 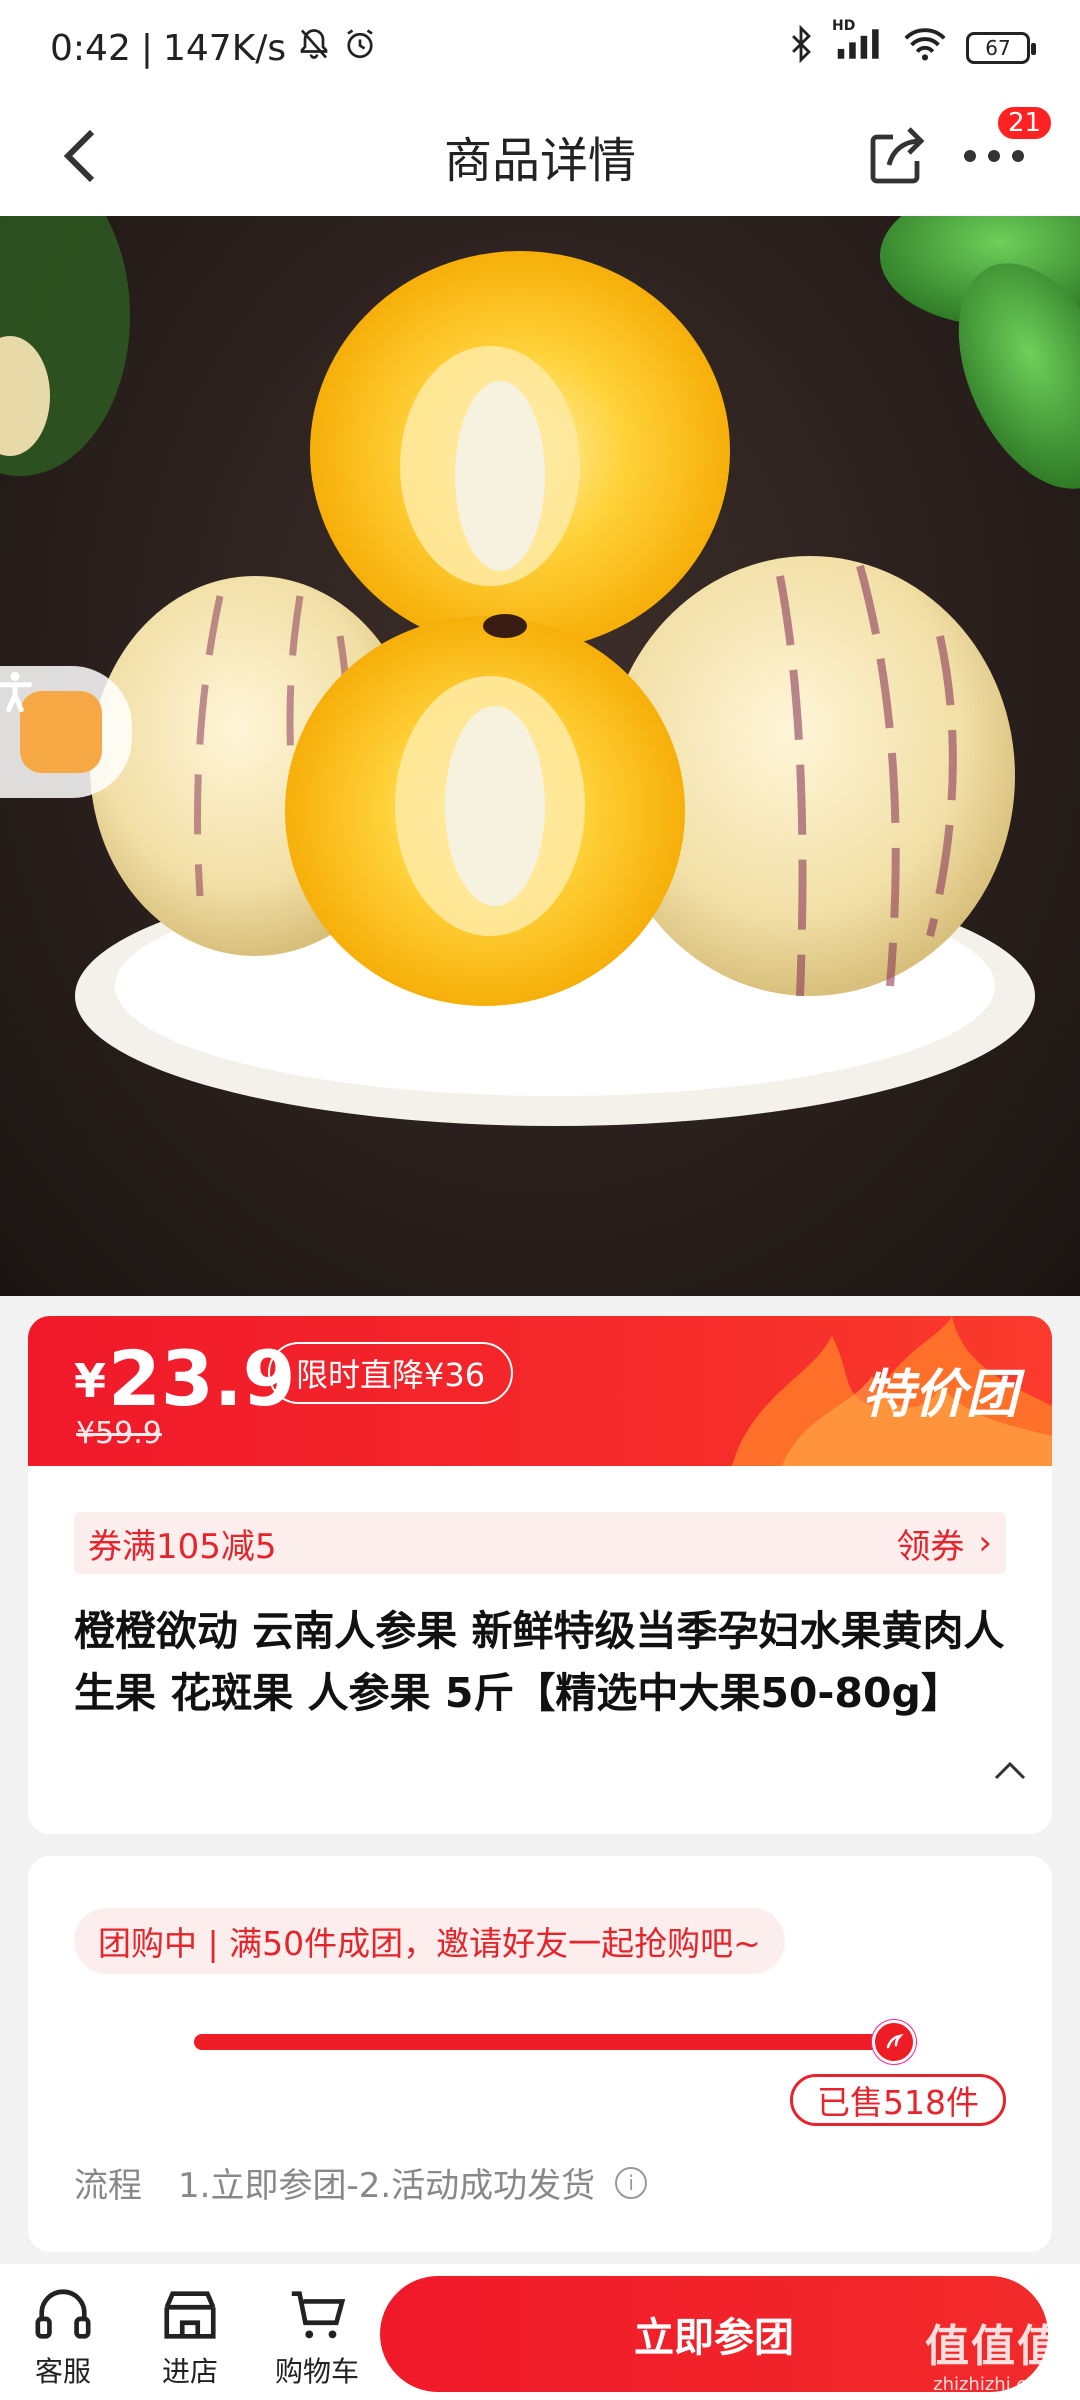 What do you see at coordinates (189, 2371) in the screenshot?
I see `store-label: 进店` at bounding box center [189, 2371].